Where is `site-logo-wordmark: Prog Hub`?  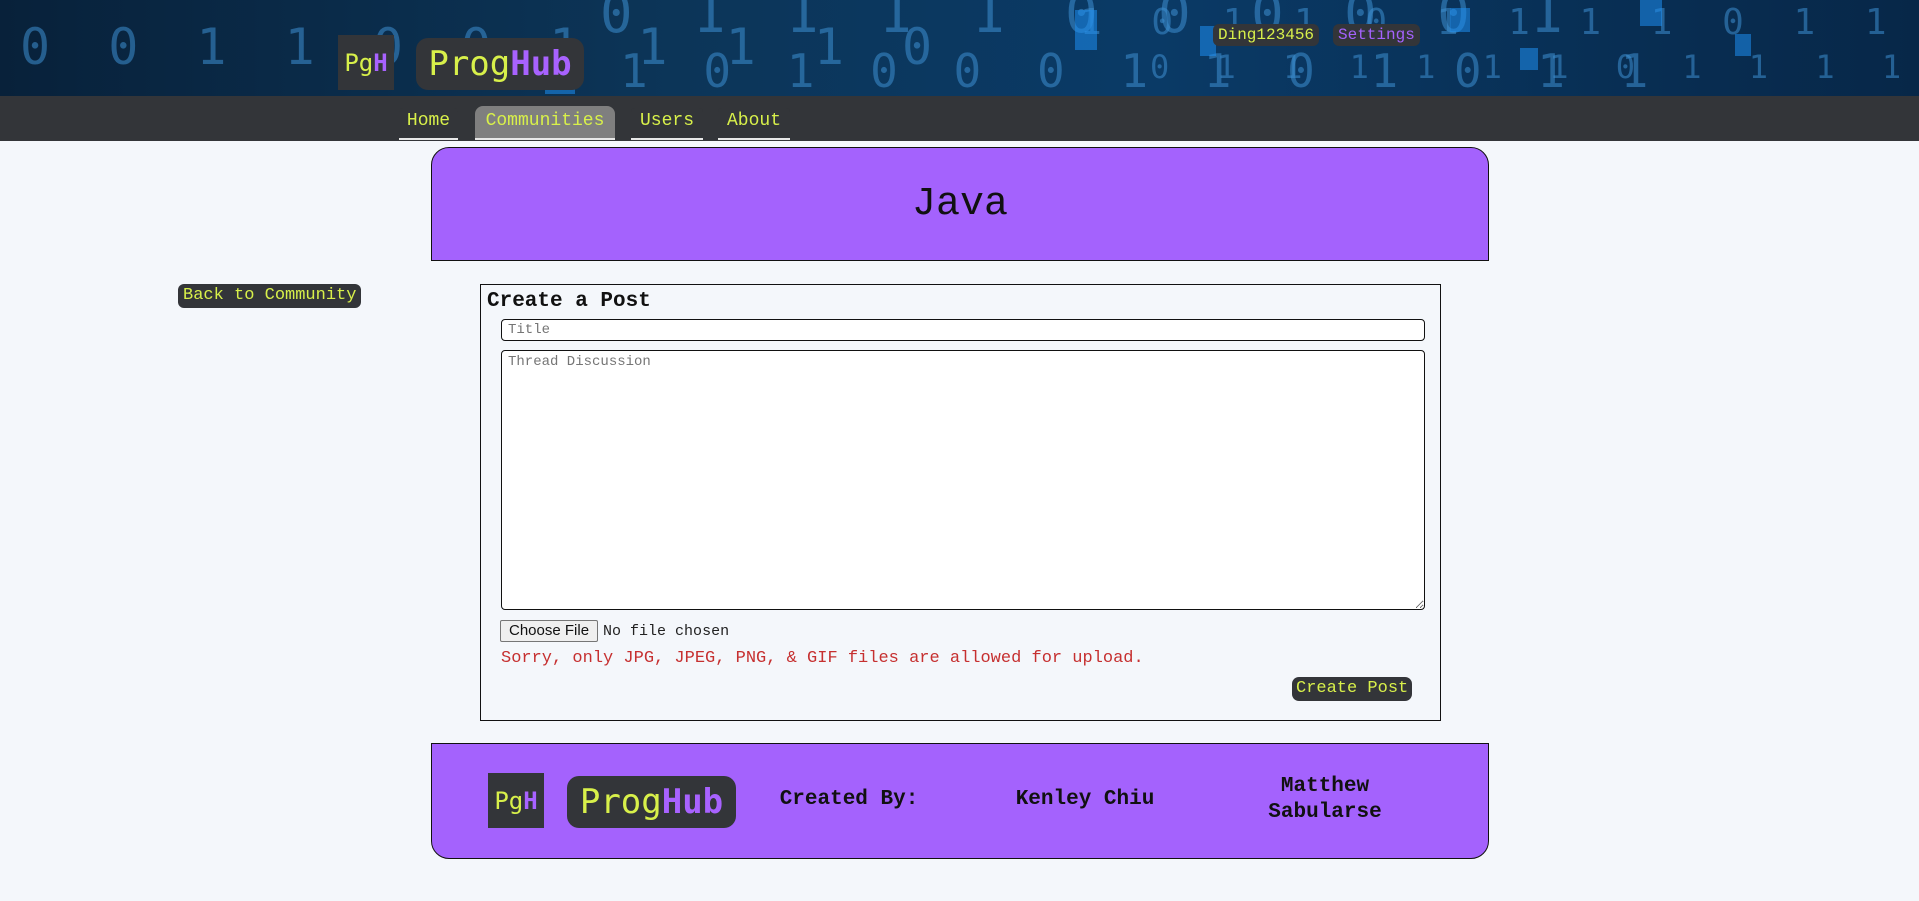 site-logo-wordmark: Prog Hub is located at coordinates (500, 64).